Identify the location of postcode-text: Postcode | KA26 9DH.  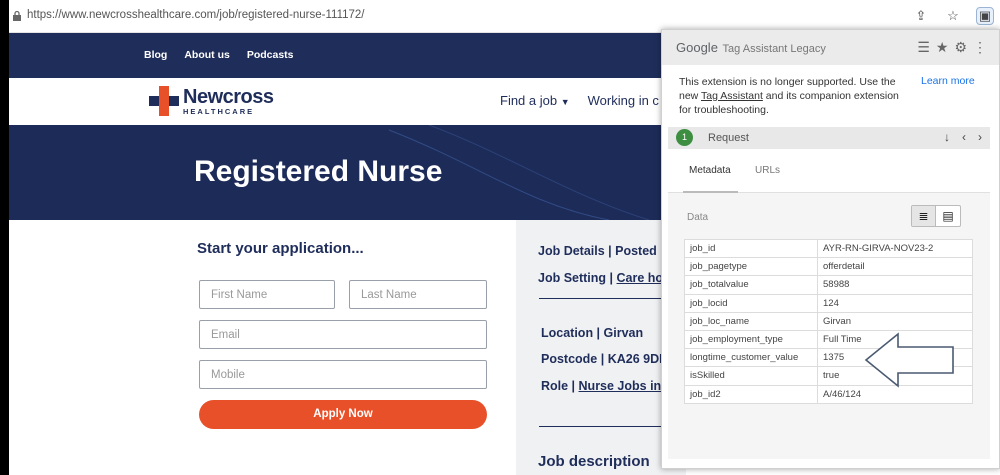
(605, 359).